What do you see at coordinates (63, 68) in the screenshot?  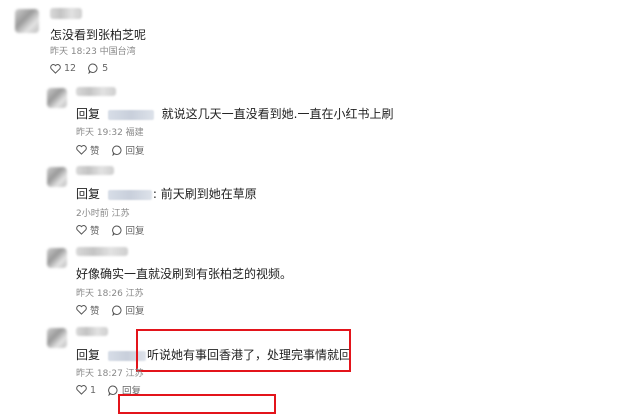 I see `like-button: 12` at bounding box center [63, 68].